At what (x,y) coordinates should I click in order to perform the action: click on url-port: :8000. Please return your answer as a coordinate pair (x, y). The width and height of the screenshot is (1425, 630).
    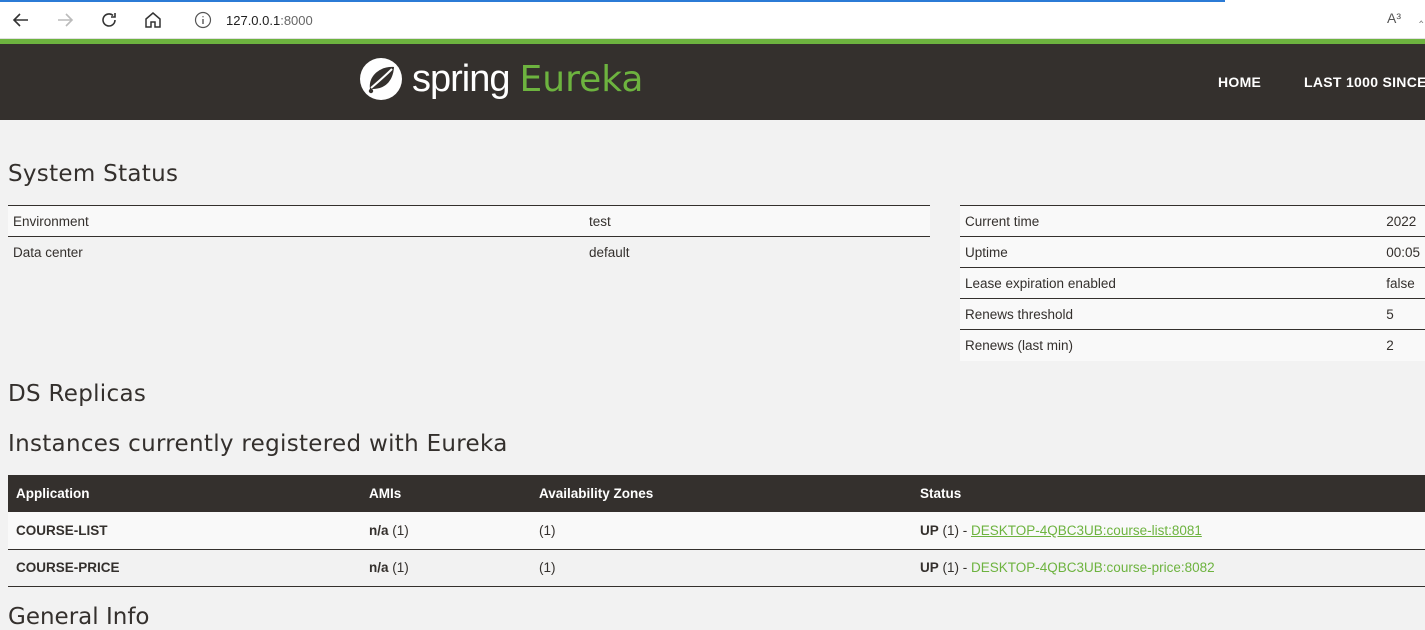
    Looking at the image, I should click on (296, 20).